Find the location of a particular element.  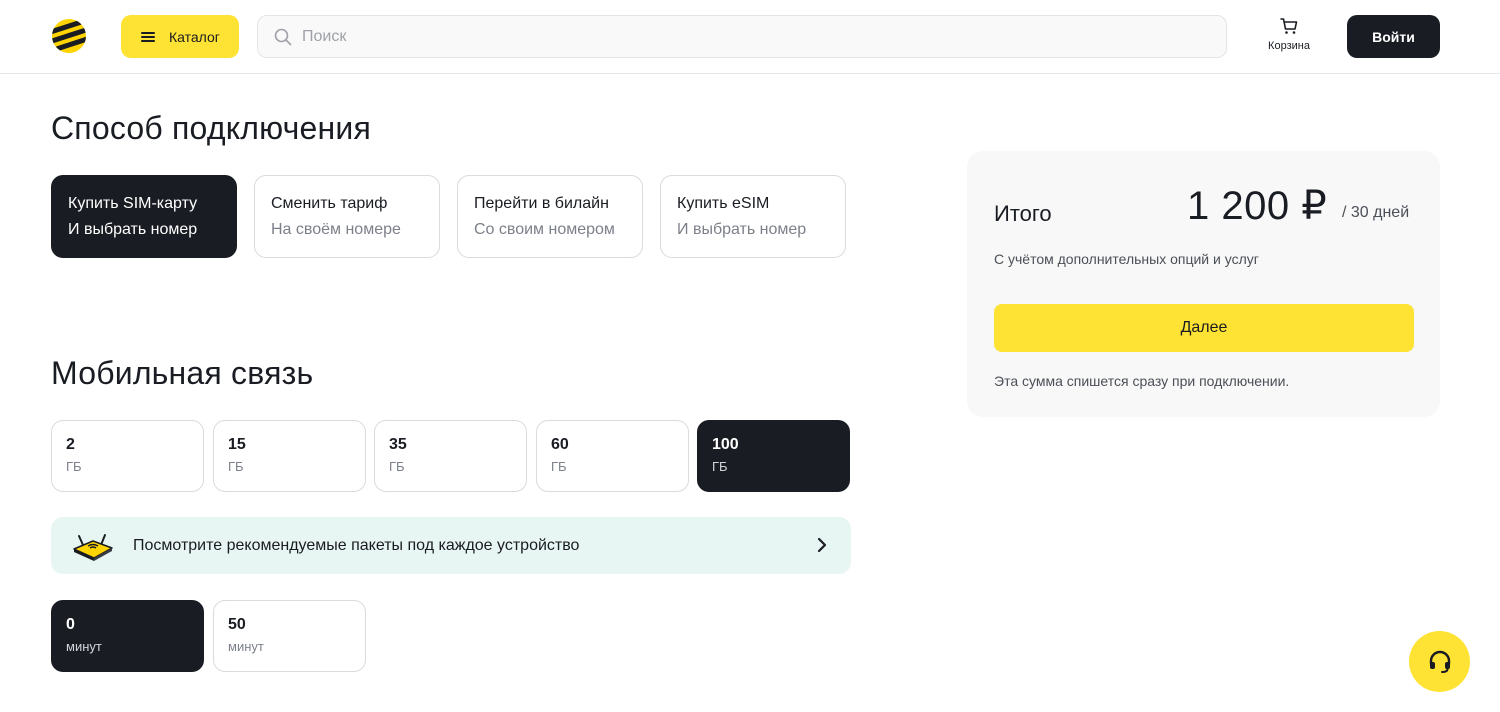

header: Каталог Корзина Войти is located at coordinates (750, 37).